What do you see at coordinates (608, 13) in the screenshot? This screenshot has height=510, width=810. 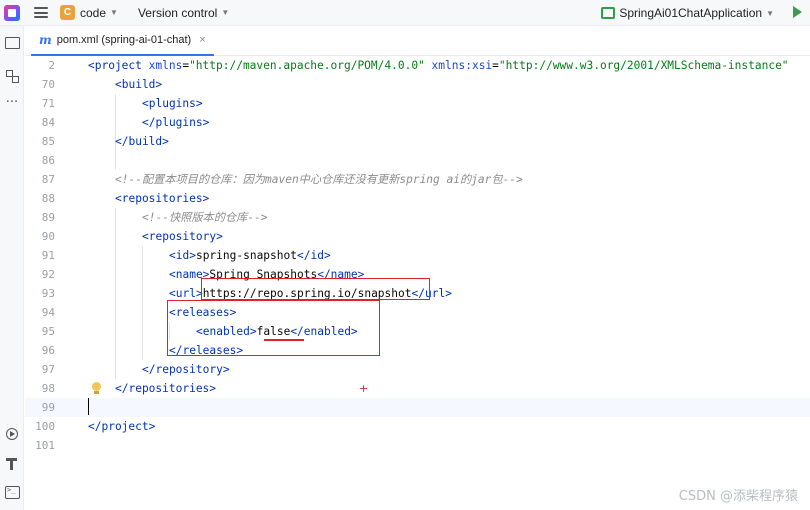 I see `spring-boot-icon` at bounding box center [608, 13].